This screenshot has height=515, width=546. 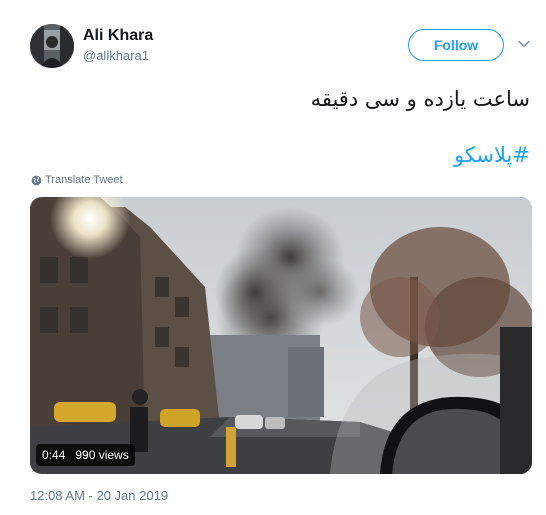 I want to click on hashtag-link: #پلاسکو, so click(x=280, y=155).